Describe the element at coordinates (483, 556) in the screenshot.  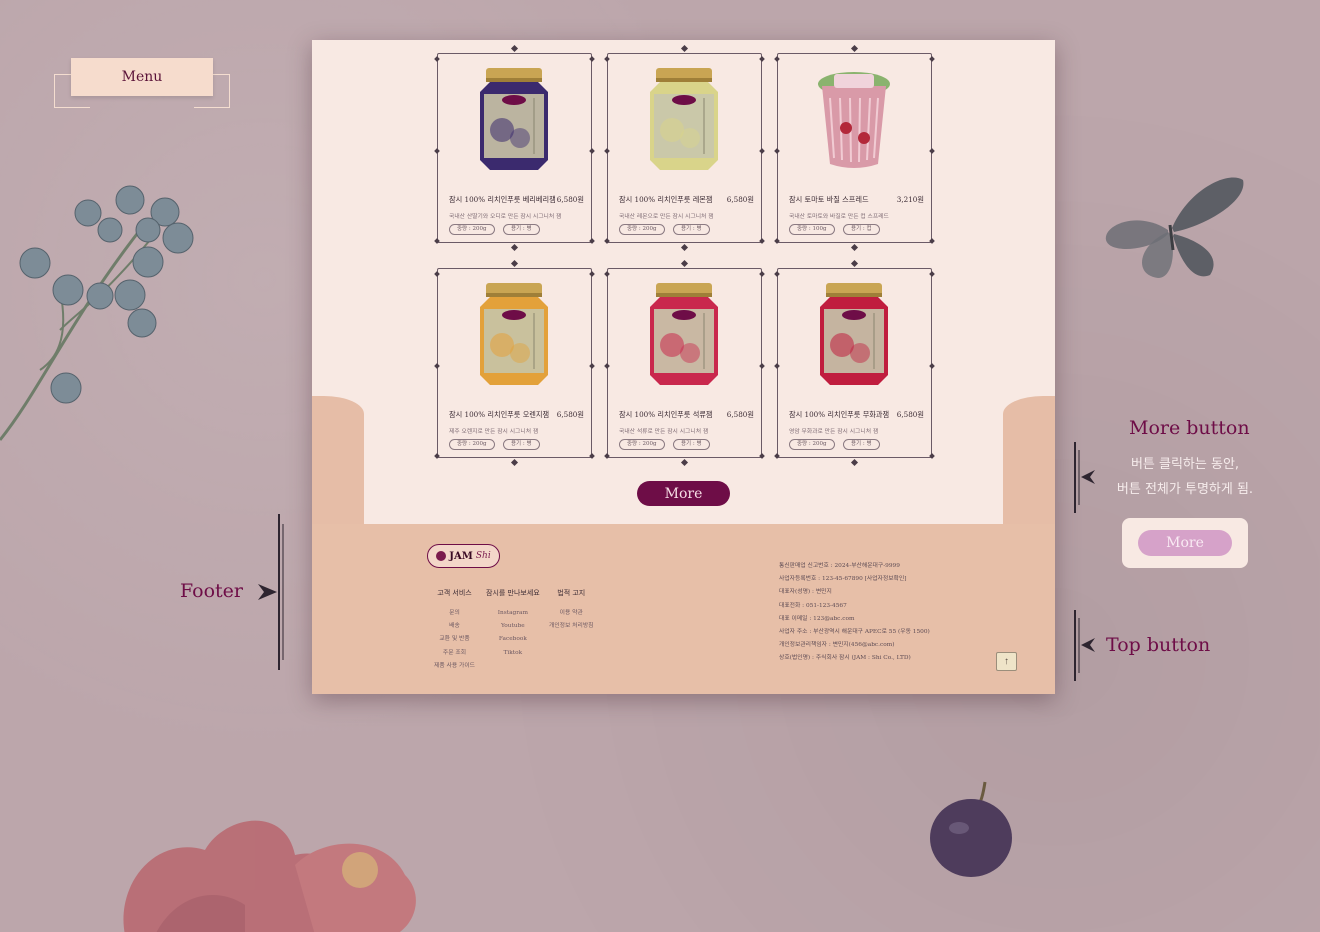
I see `logo-script: Shi` at that location.